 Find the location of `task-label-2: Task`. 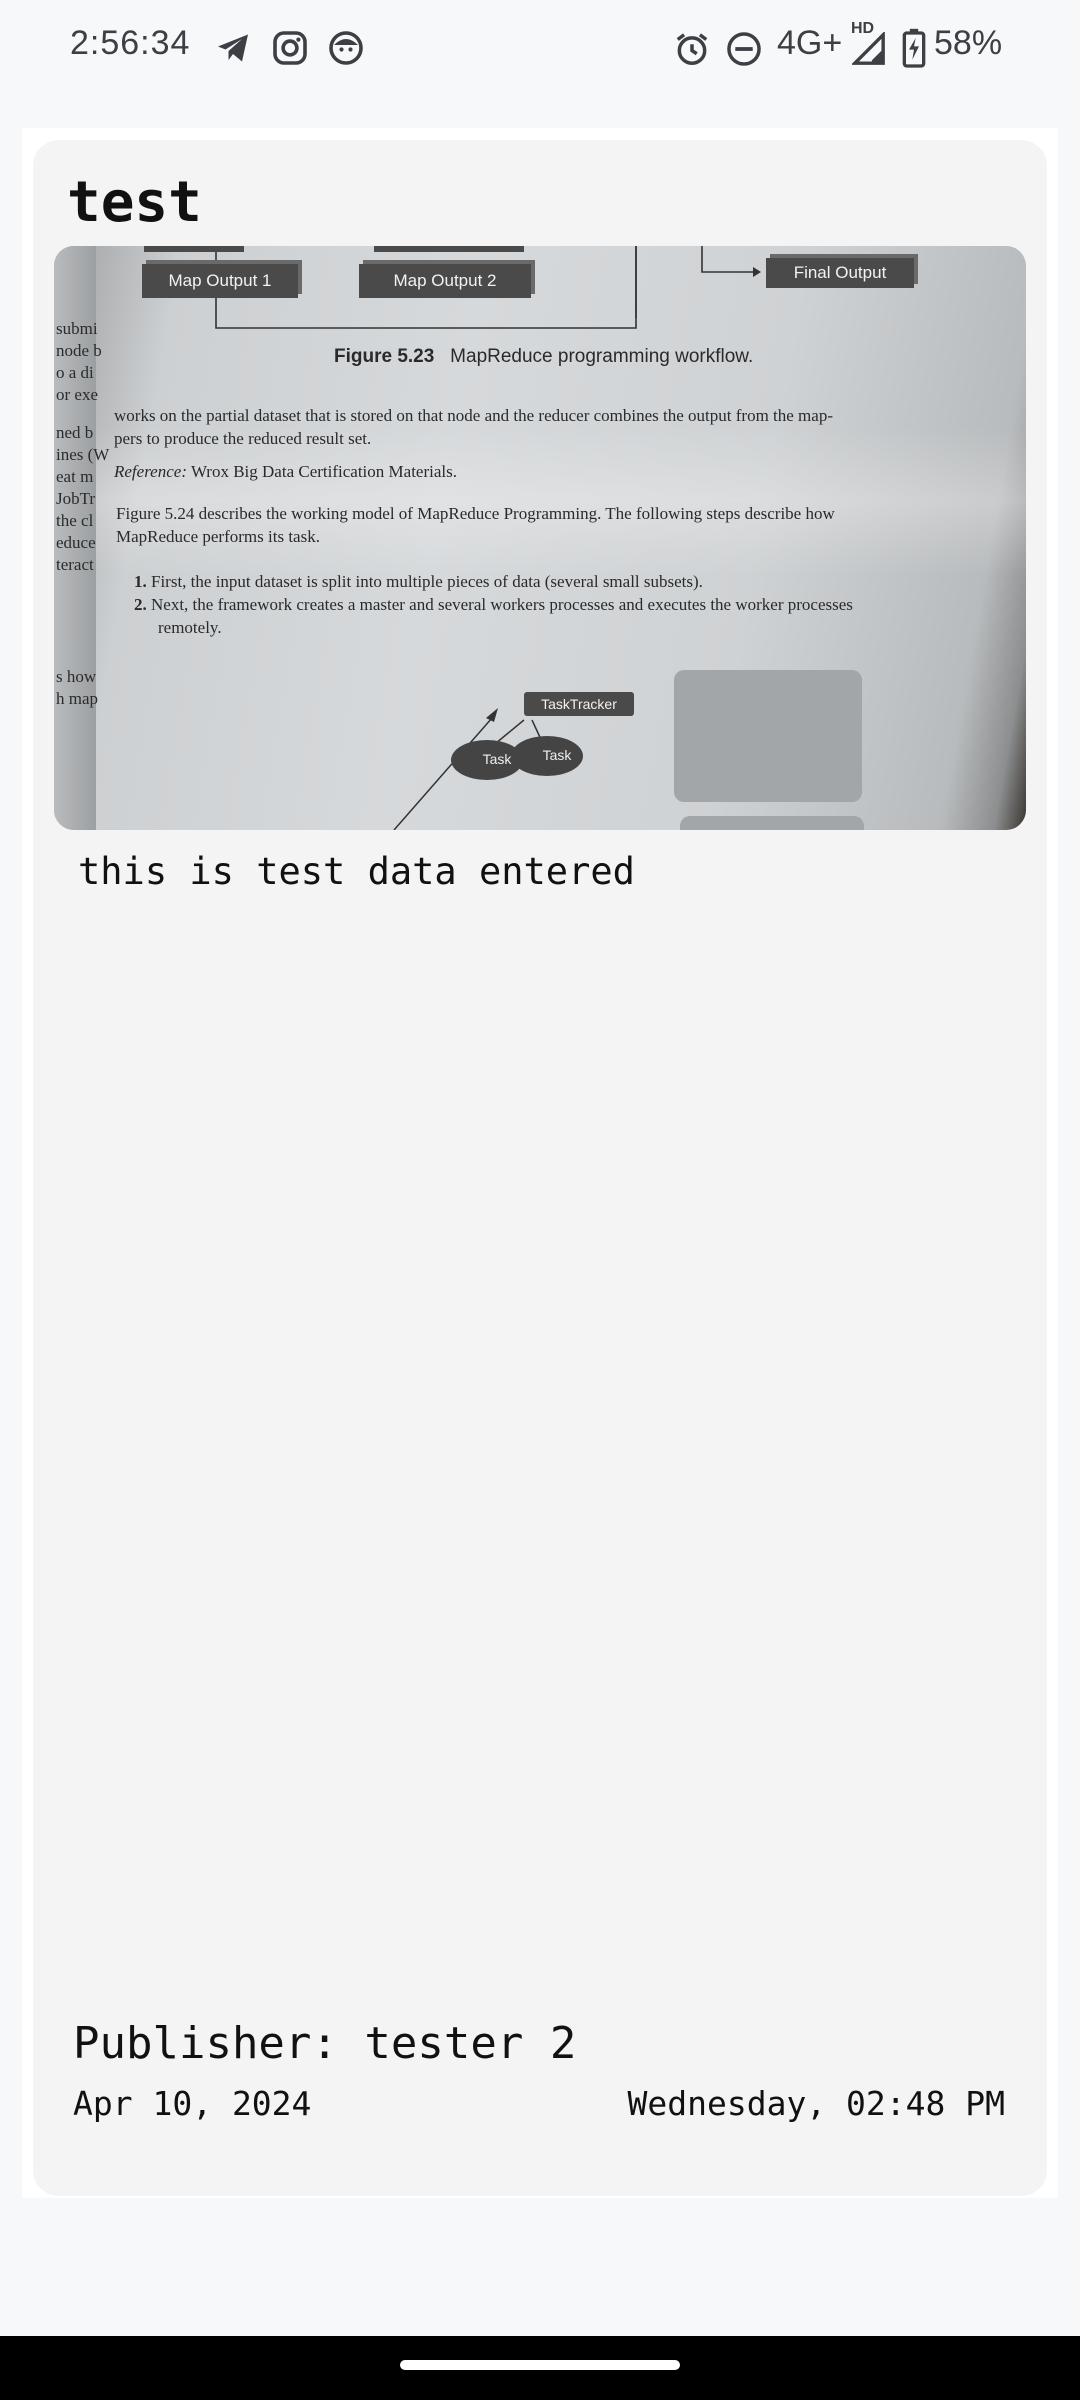

task-label-2: Task is located at coordinates (557, 755).